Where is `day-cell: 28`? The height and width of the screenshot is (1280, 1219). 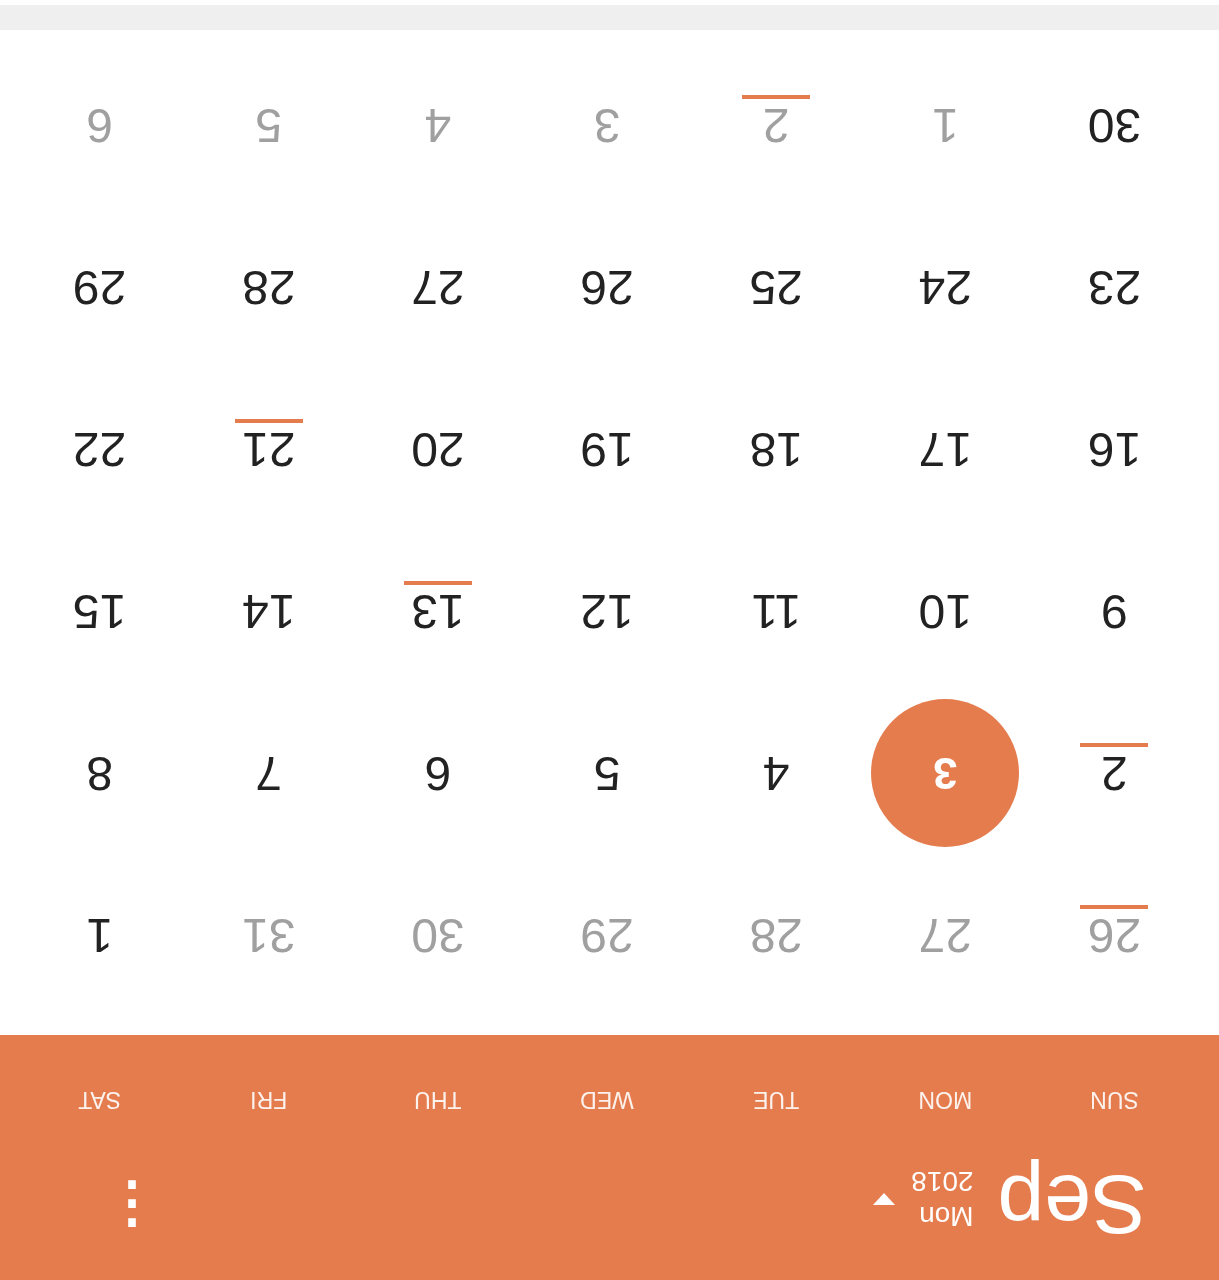 day-cell: 28 is located at coordinates (268, 287).